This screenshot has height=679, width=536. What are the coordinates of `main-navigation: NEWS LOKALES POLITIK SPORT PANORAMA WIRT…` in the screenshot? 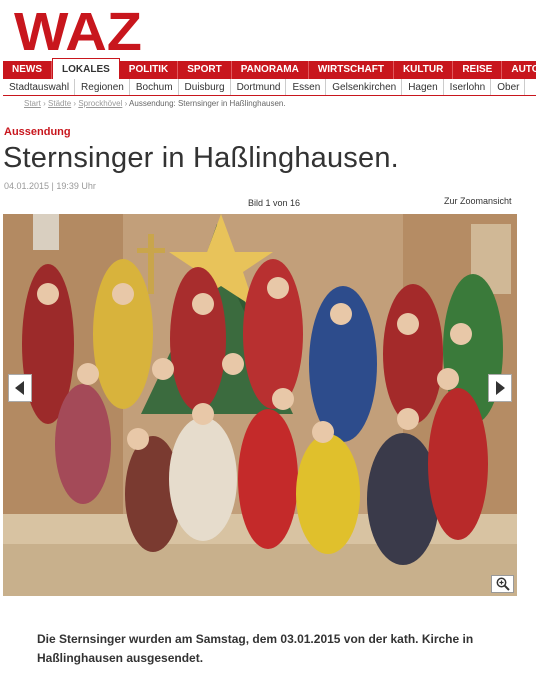 It's located at (269, 68).